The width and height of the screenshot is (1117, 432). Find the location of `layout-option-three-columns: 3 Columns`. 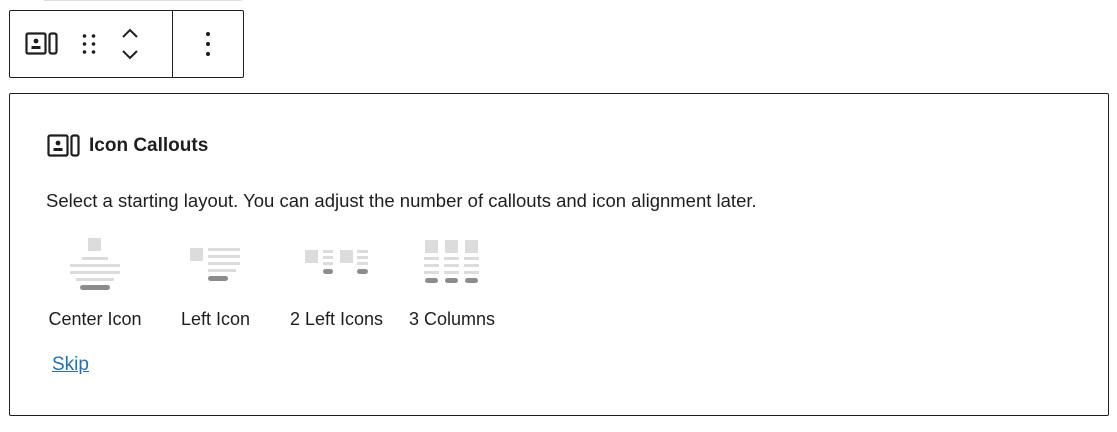

layout-option-three-columns: 3 Columns is located at coordinates (452, 283).